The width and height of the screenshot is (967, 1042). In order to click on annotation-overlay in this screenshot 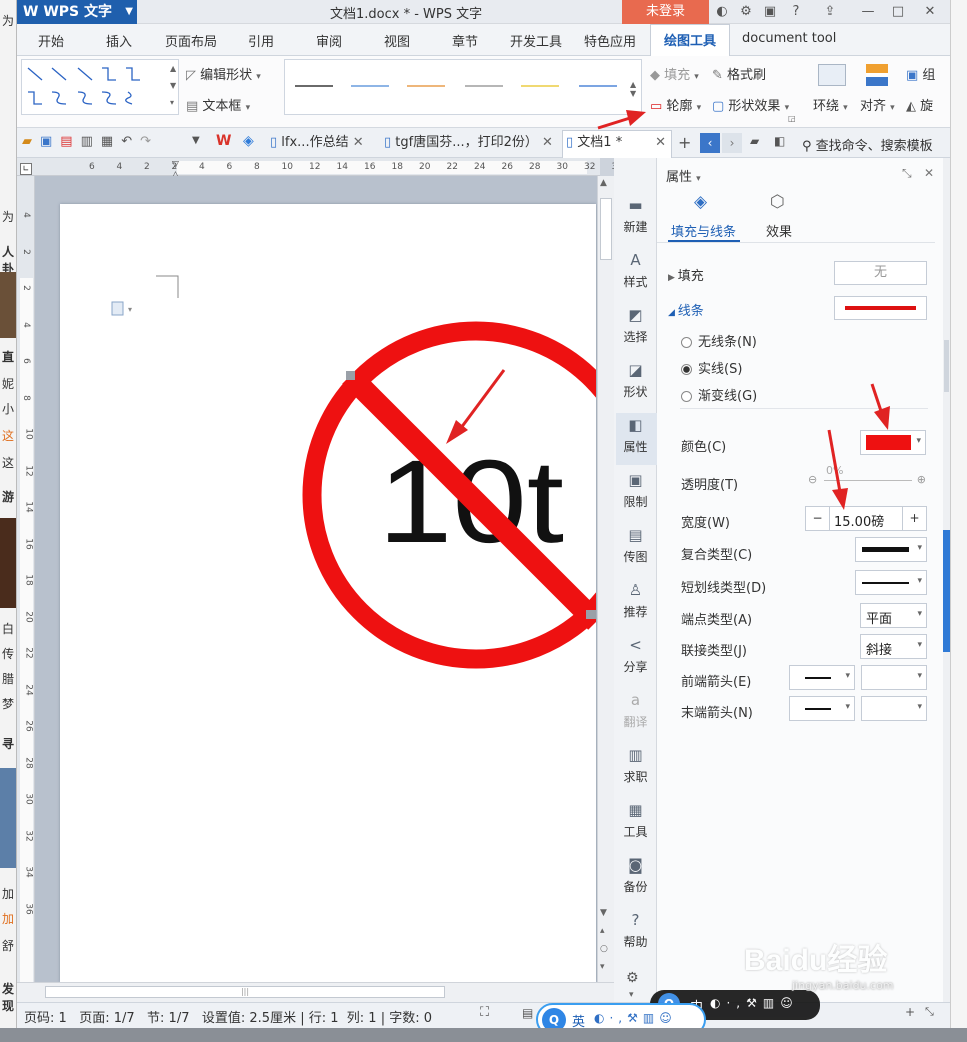, I will do `click(743, 310)`.